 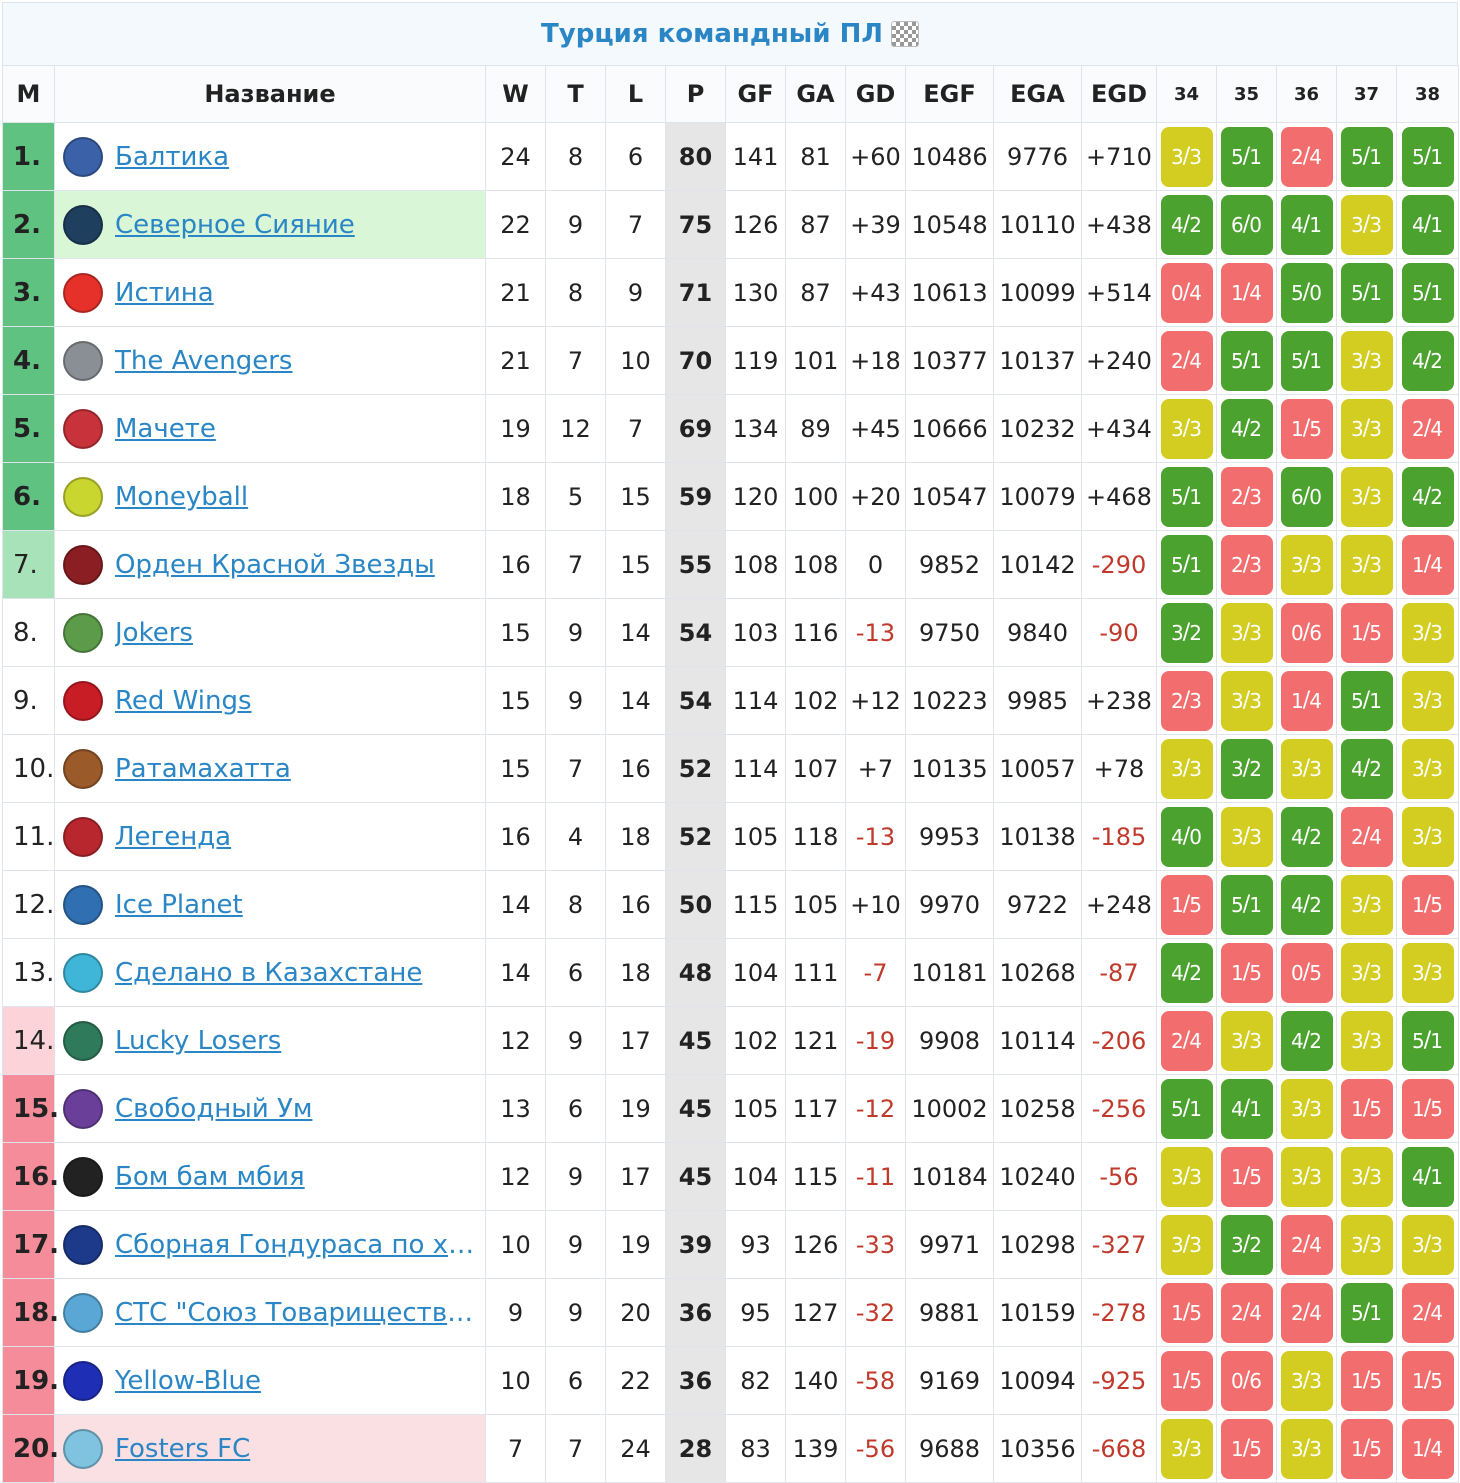 I want to click on col-ga: GA, so click(x=815, y=94).